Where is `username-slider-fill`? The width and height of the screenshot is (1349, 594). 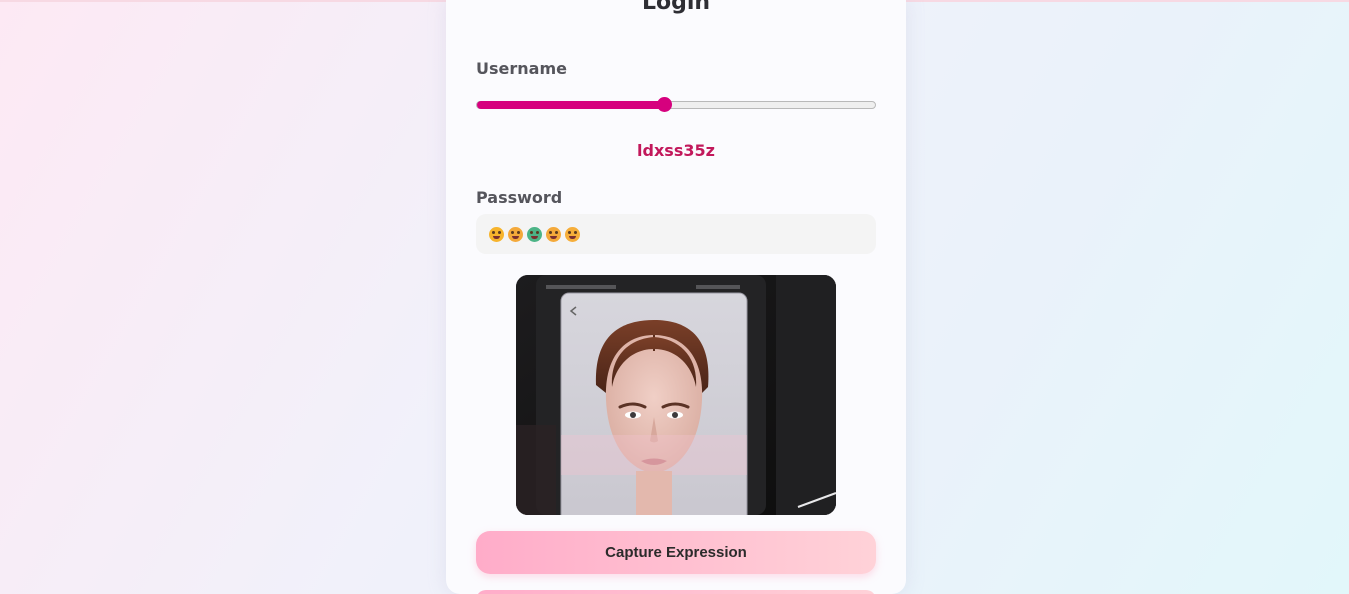 username-slider-fill is located at coordinates (571, 105).